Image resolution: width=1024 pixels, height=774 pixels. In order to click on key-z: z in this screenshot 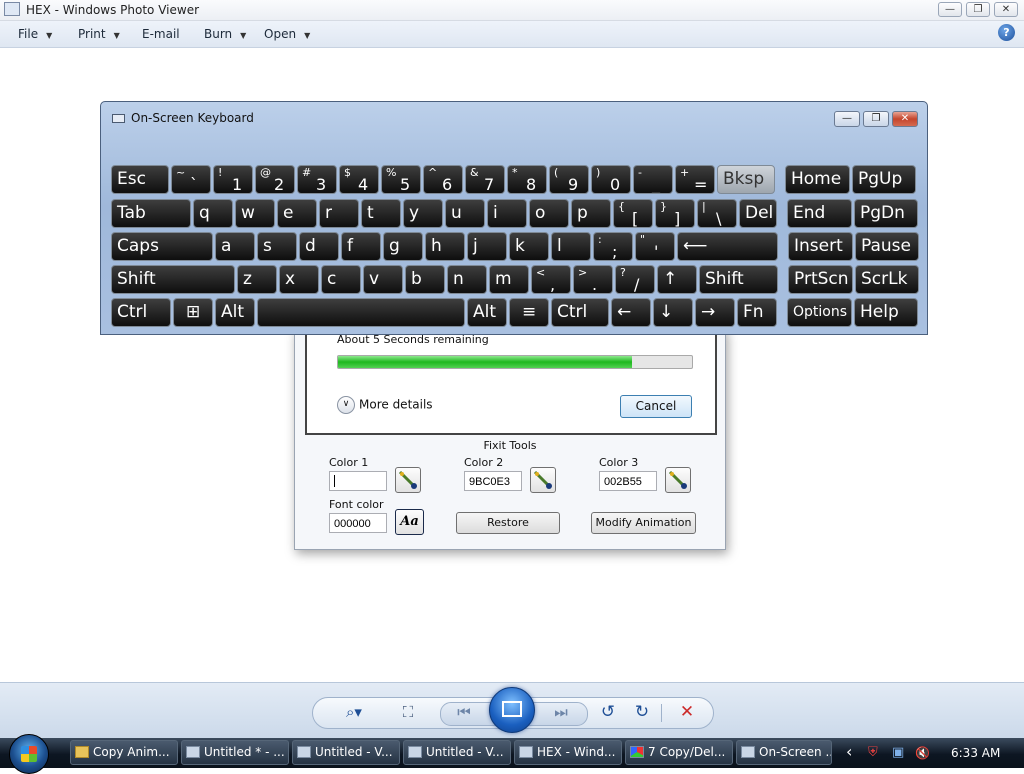, I will do `click(257, 279)`.